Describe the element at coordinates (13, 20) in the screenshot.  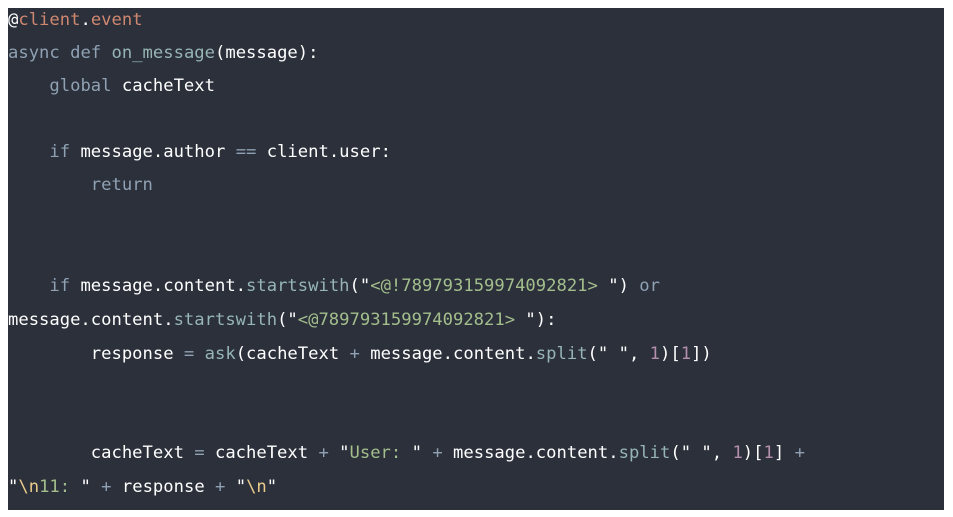
I see `code-token: @` at that location.